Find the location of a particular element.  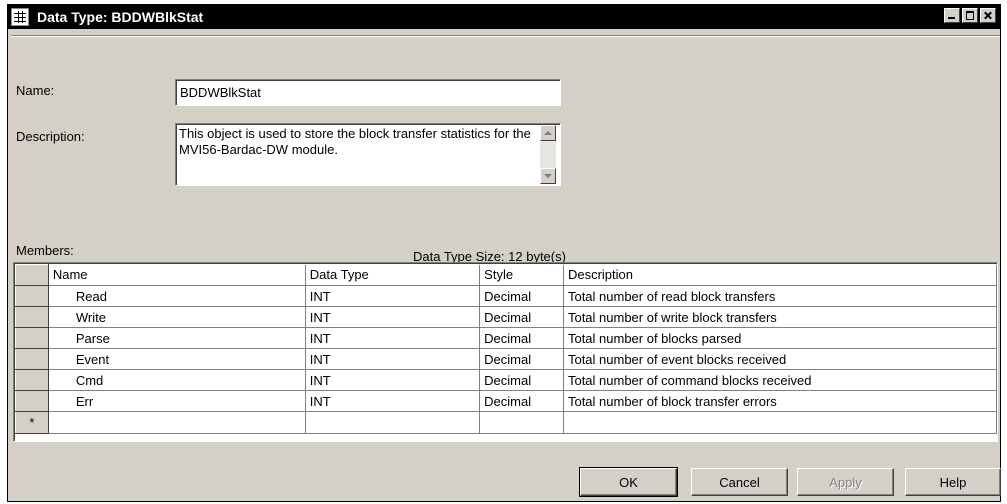

member-description: Total number of read block transfers is located at coordinates (780, 296).